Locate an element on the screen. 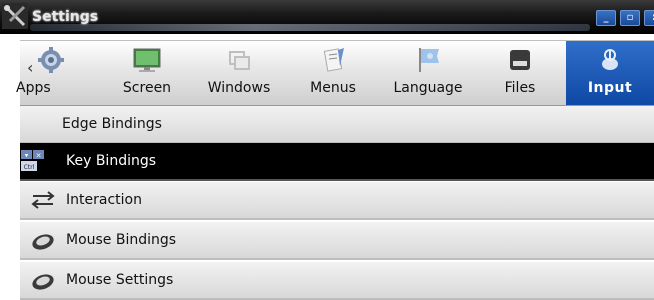  list-item-label: Mouse Bindings is located at coordinates (121, 240).